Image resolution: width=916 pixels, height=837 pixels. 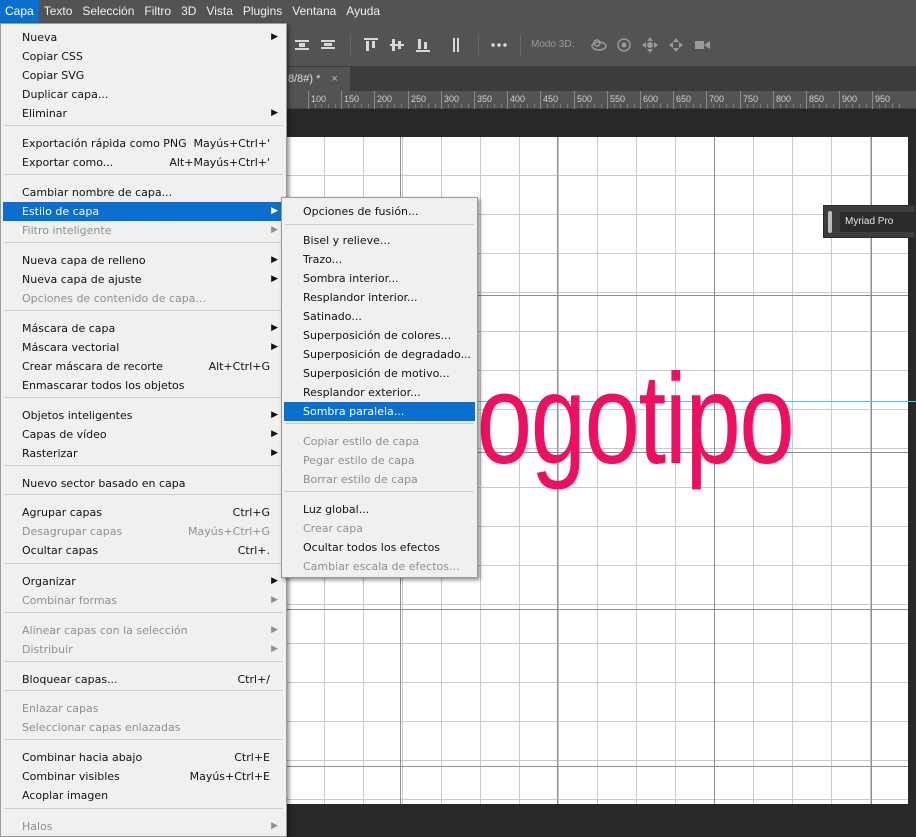 What do you see at coordinates (625, 420) in the screenshot?
I see `logo-text-layer: logotipo` at bounding box center [625, 420].